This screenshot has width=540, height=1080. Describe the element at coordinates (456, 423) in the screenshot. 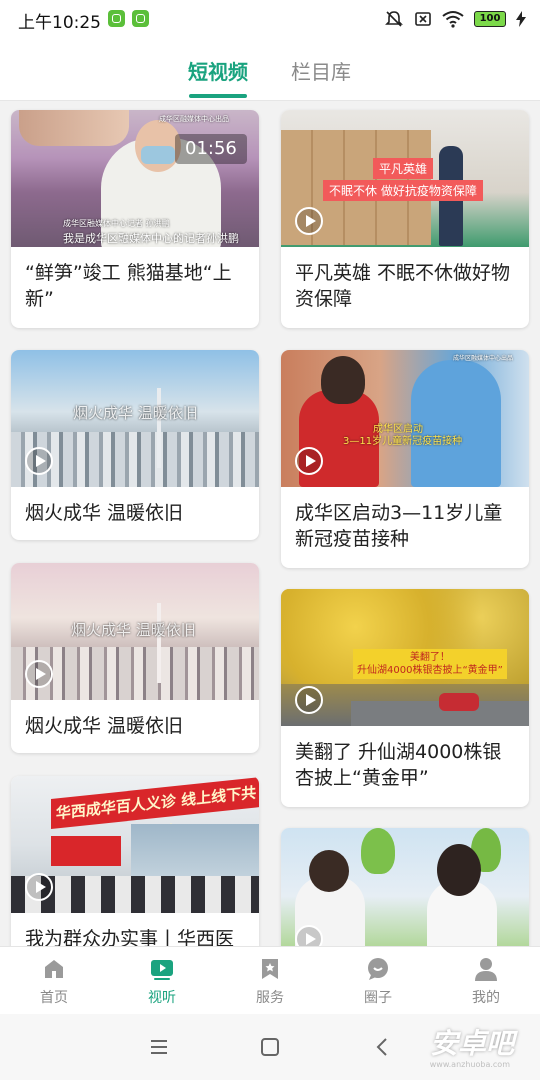

I see `nurse-figure` at that location.